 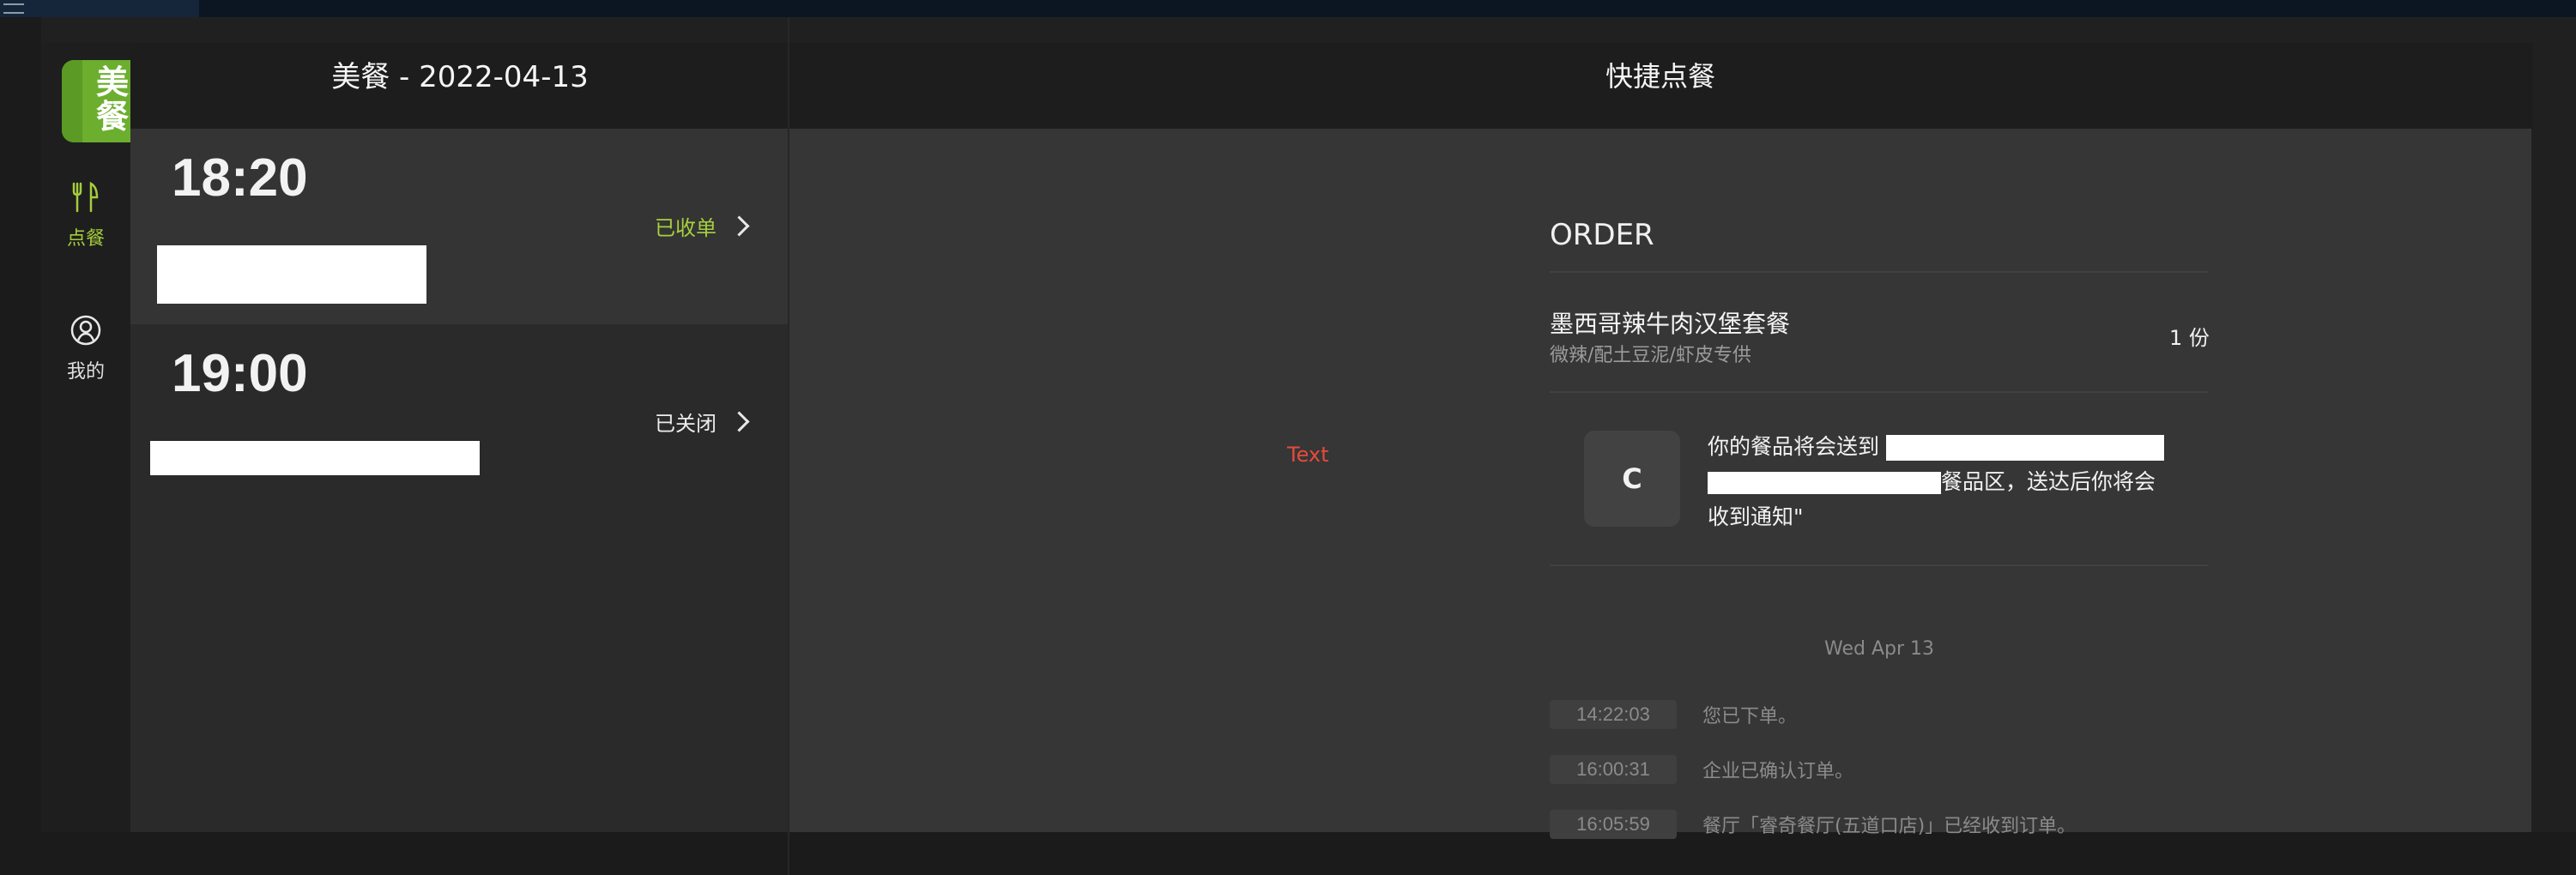 What do you see at coordinates (20, 446) in the screenshot?
I see `window-frame-left` at bounding box center [20, 446].